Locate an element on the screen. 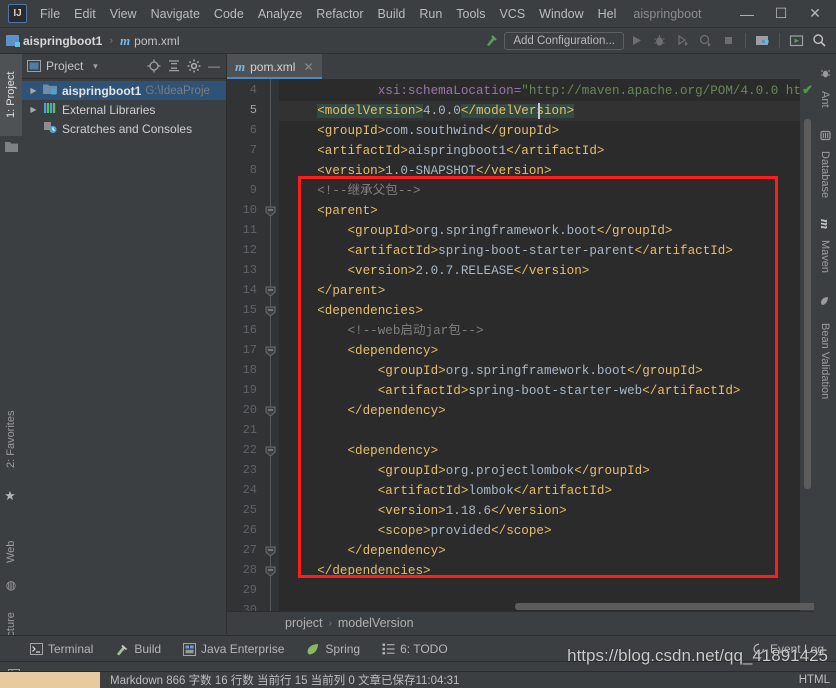  maximize-button: ☐ is located at coordinates (781, 14).